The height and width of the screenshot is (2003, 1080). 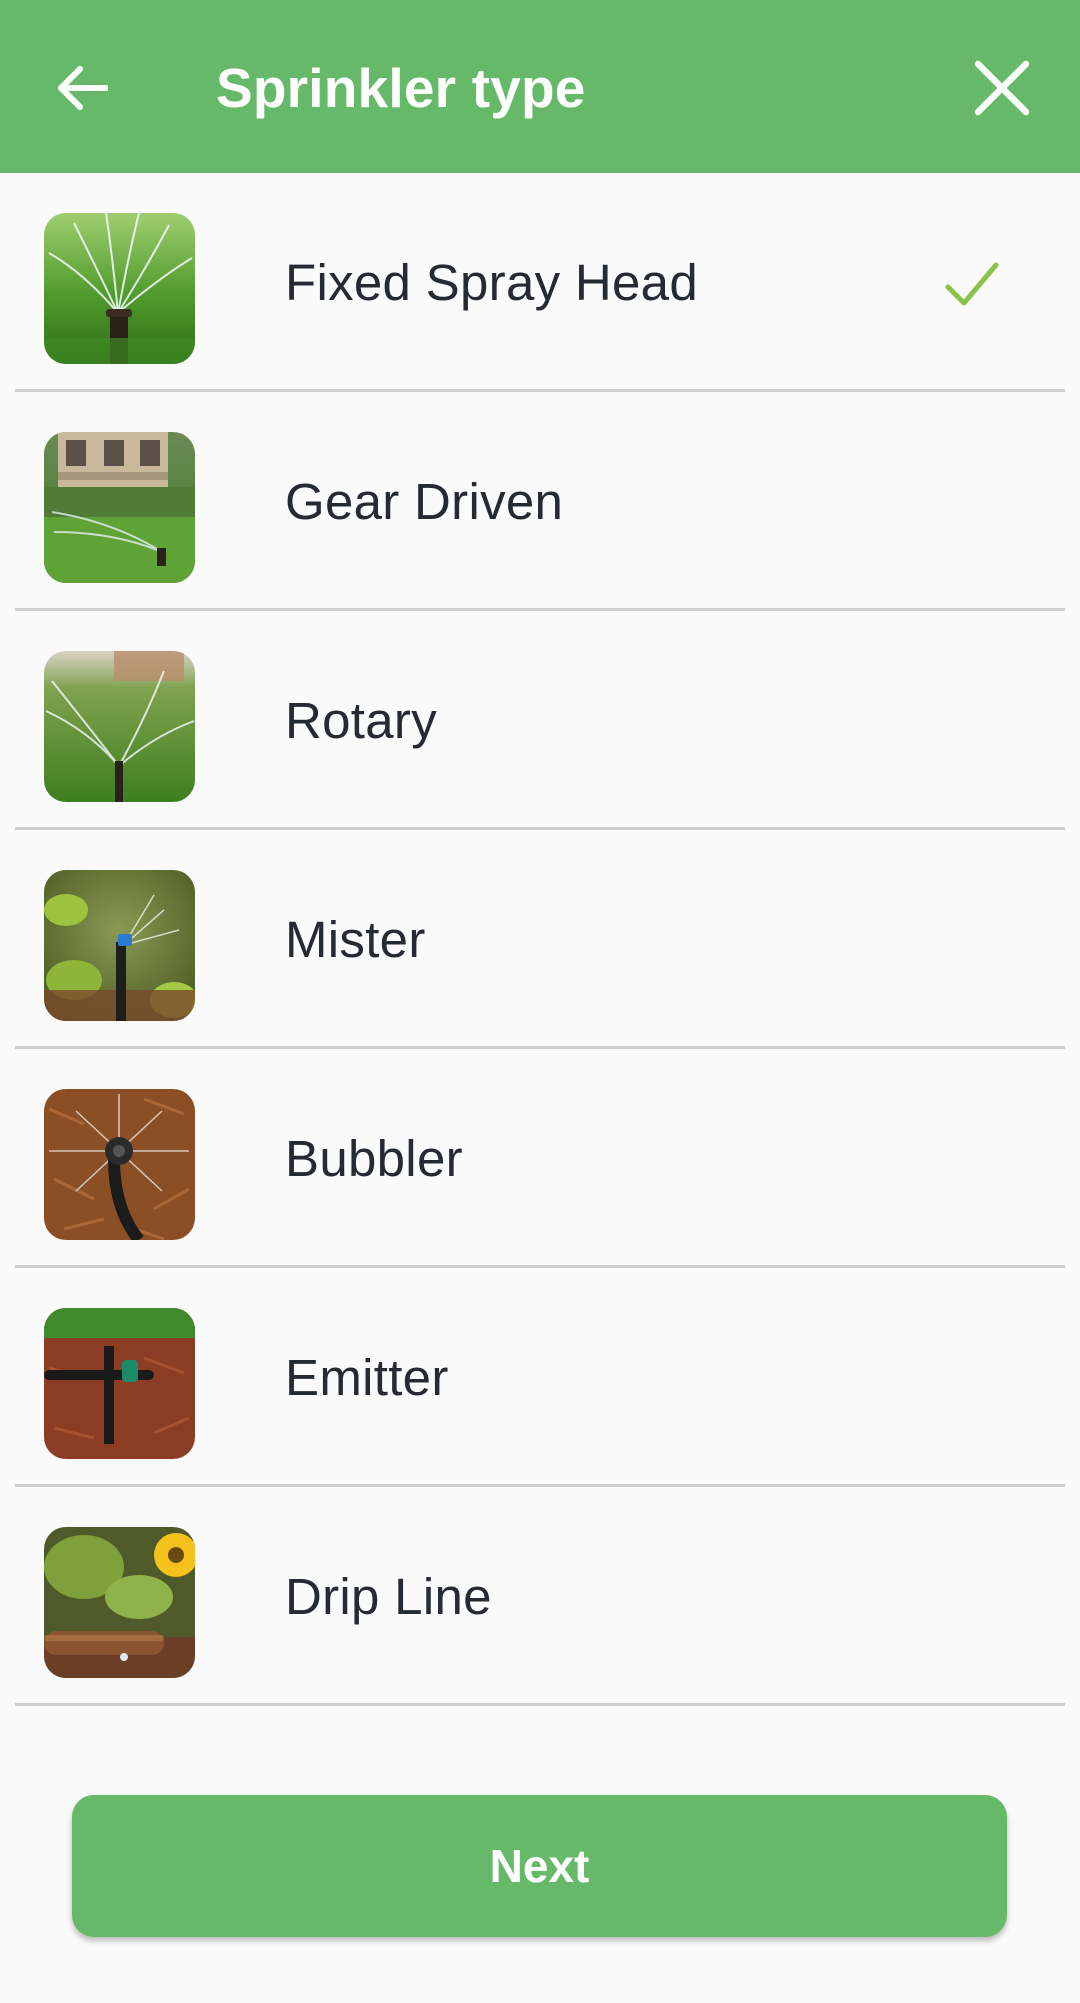 I want to click on list-item-label: Fixed Spray Head, so click(x=491, y=282).